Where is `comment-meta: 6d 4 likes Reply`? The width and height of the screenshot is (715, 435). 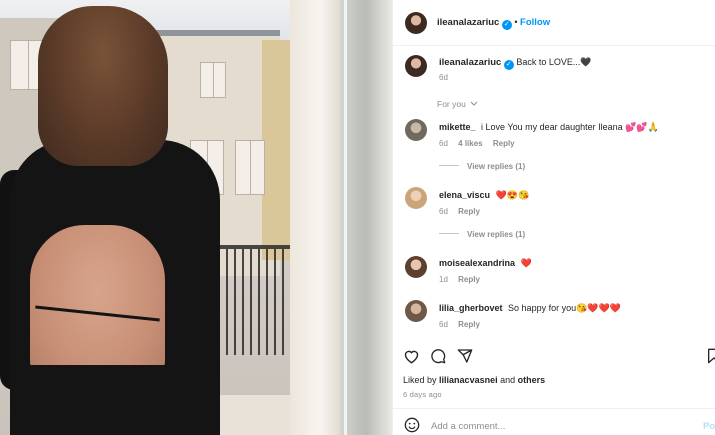
comment-meta: 6d 4 likes Reply is located at coordinates (477, 143).